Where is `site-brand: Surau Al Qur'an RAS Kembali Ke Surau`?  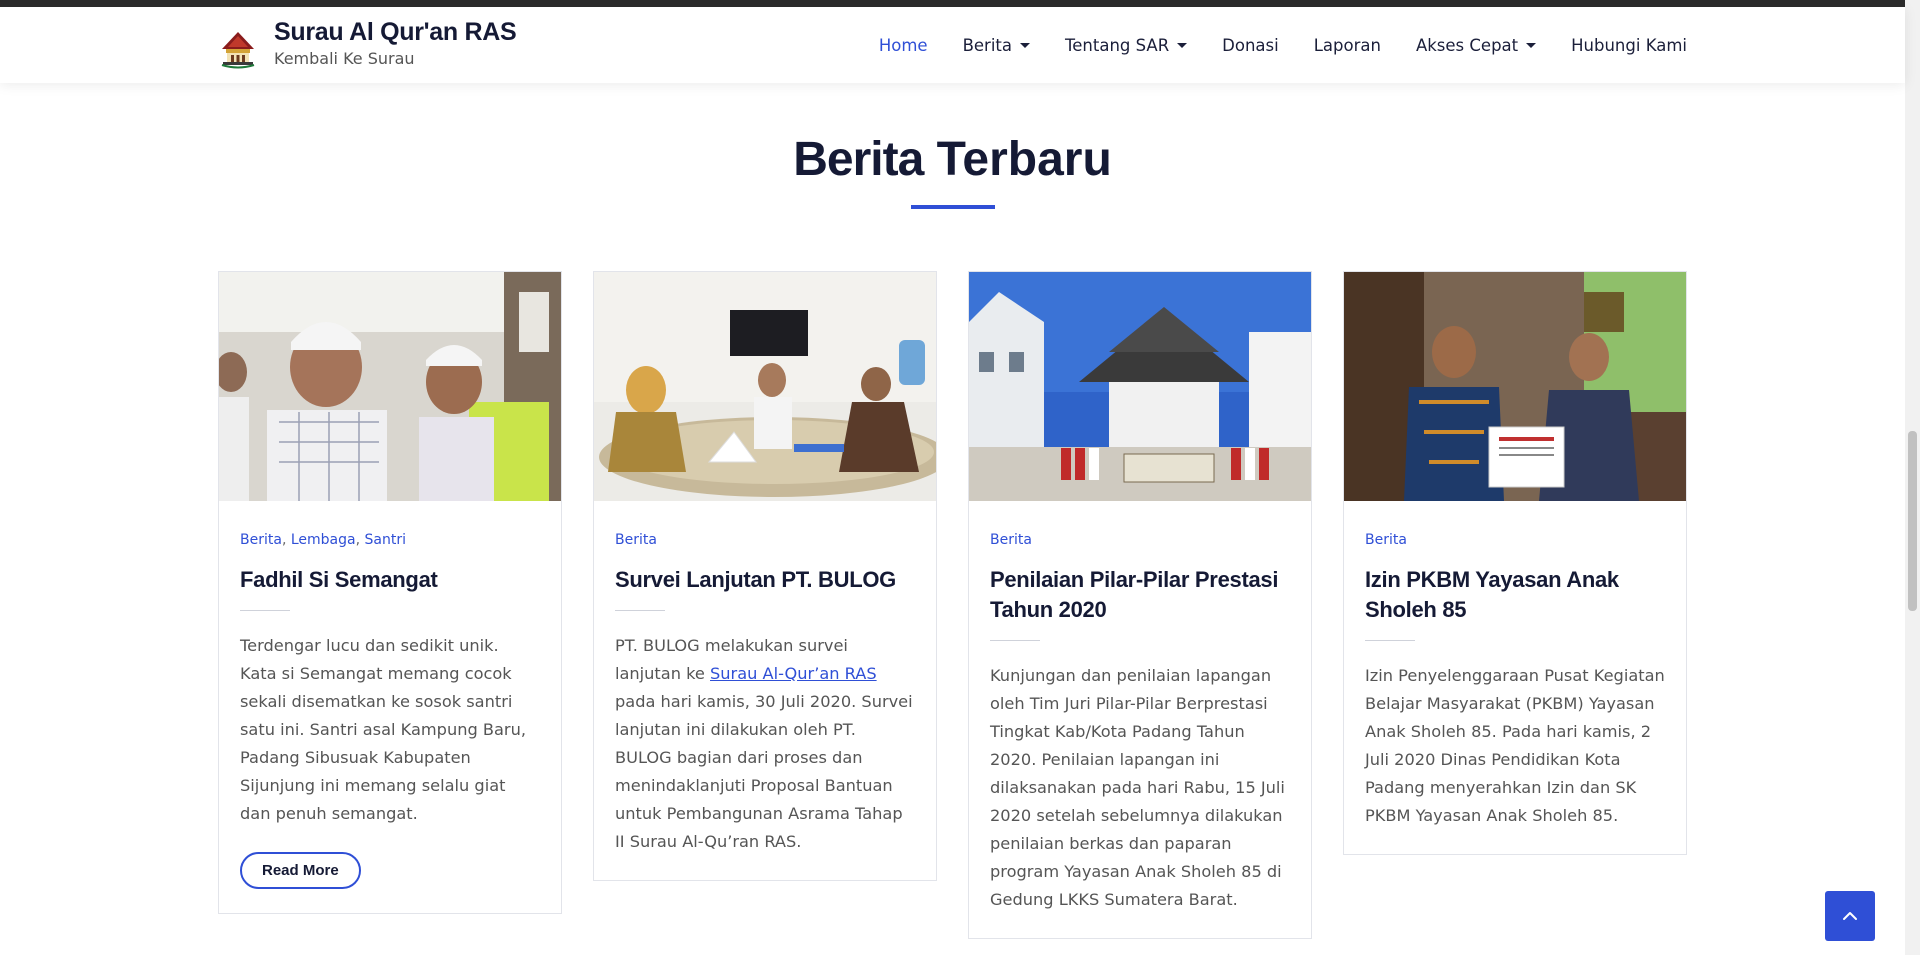 site-brand: Surau Al Qur'an RAS Kembali Ke Surau is located at coordinates (367, 40).